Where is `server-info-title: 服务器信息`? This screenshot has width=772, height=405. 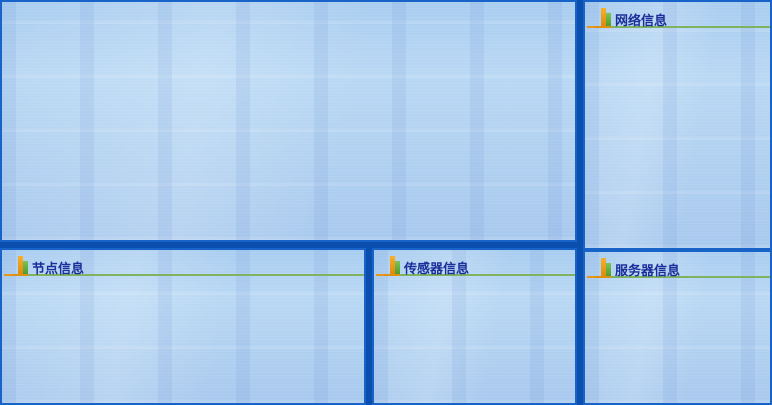 server-info-title: 服务器信息 is located at coordinates (648, 271).